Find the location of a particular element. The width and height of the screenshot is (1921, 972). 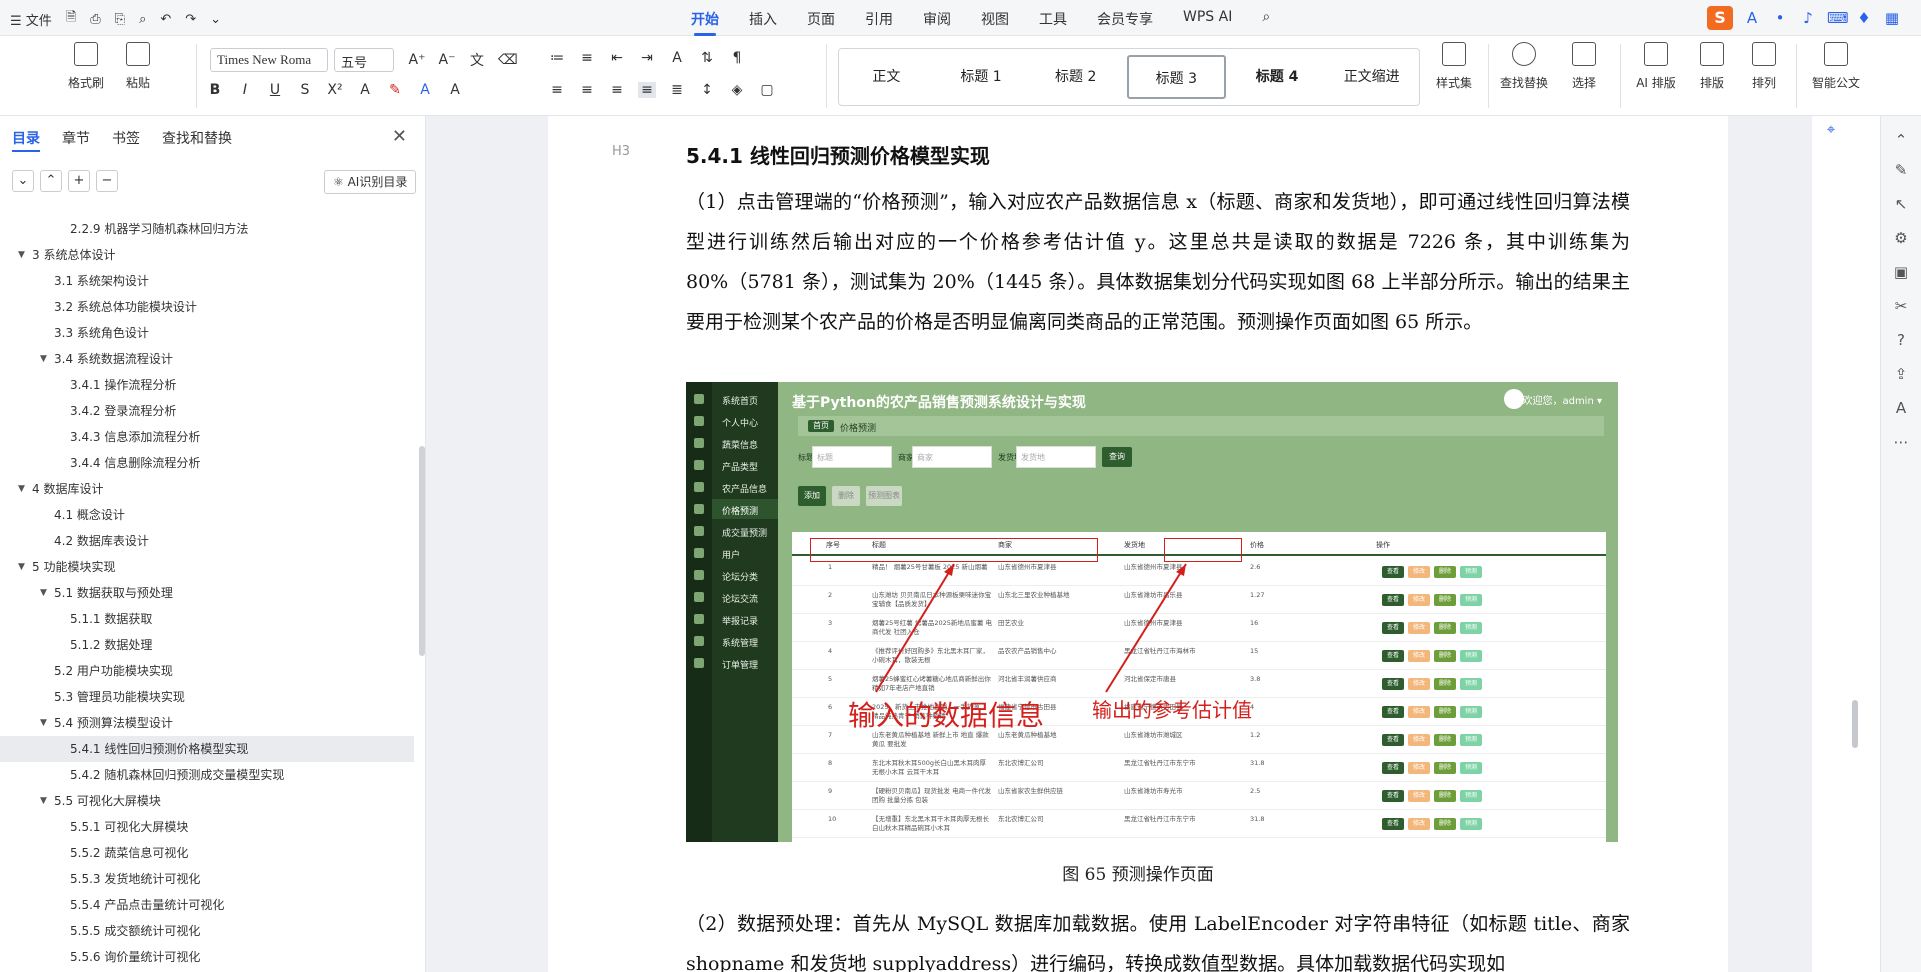

phonetic-icon: 文 is located at coordinates (477, 60).